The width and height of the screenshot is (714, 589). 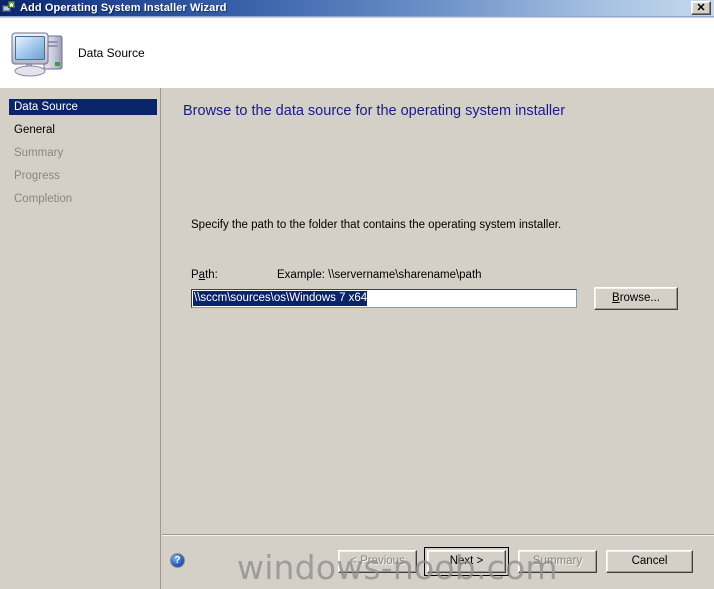 I want to click on sidebar-item-label: Data Source, so click(x=46, y=107).